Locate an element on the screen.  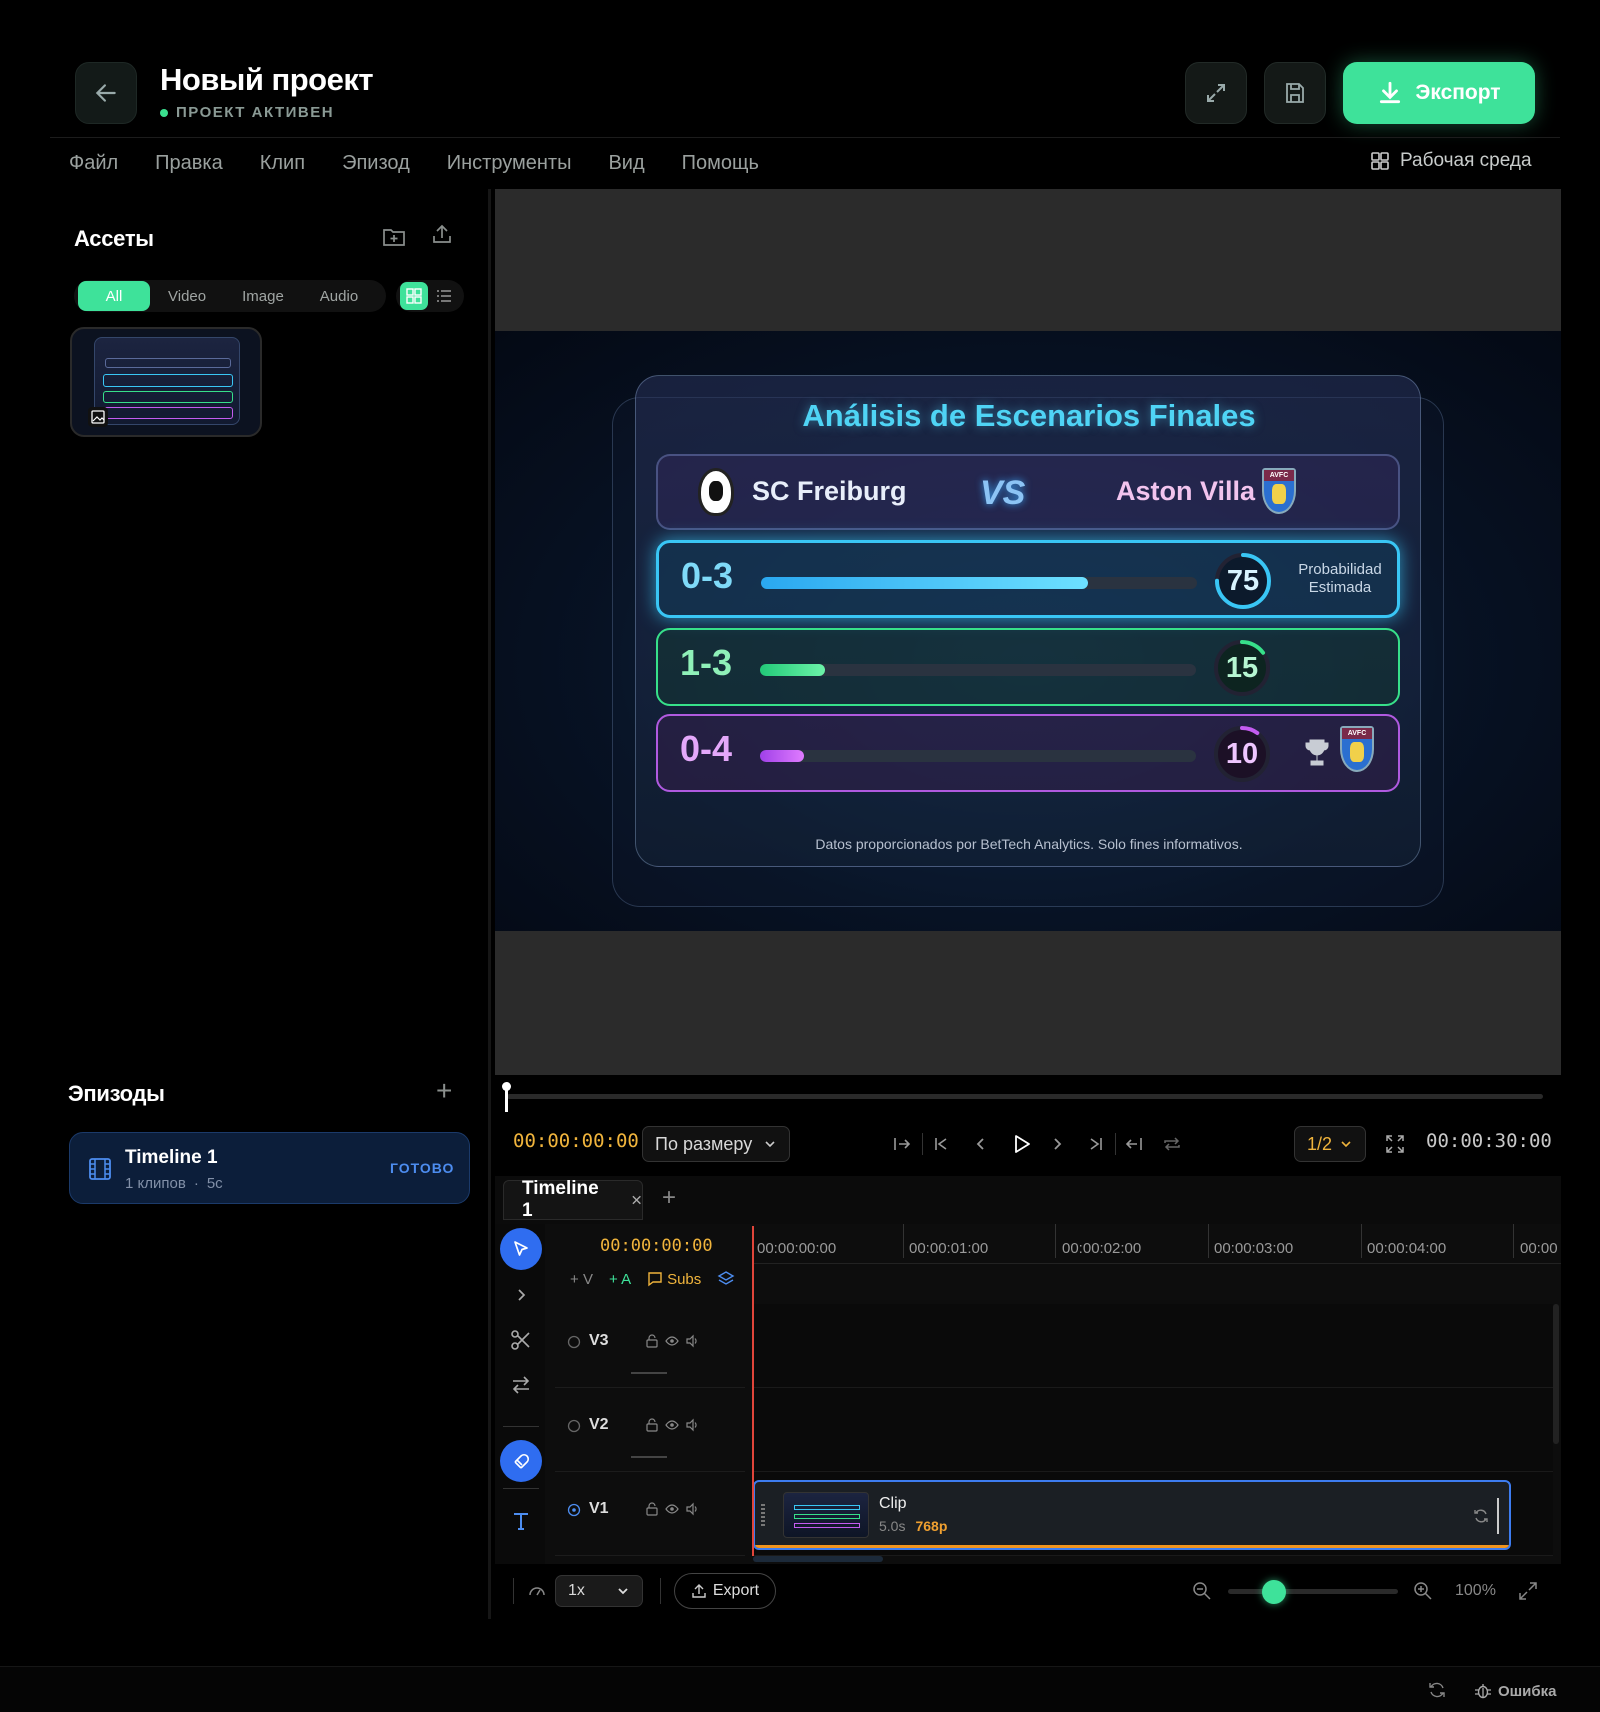
razor-tool is located at coordinates (521, 1340).